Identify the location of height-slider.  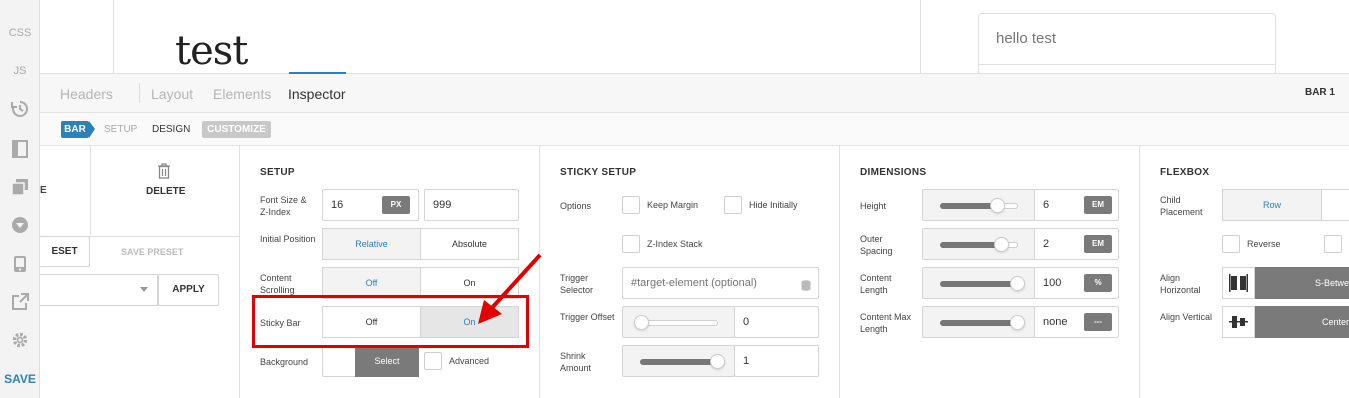
(978, 205).